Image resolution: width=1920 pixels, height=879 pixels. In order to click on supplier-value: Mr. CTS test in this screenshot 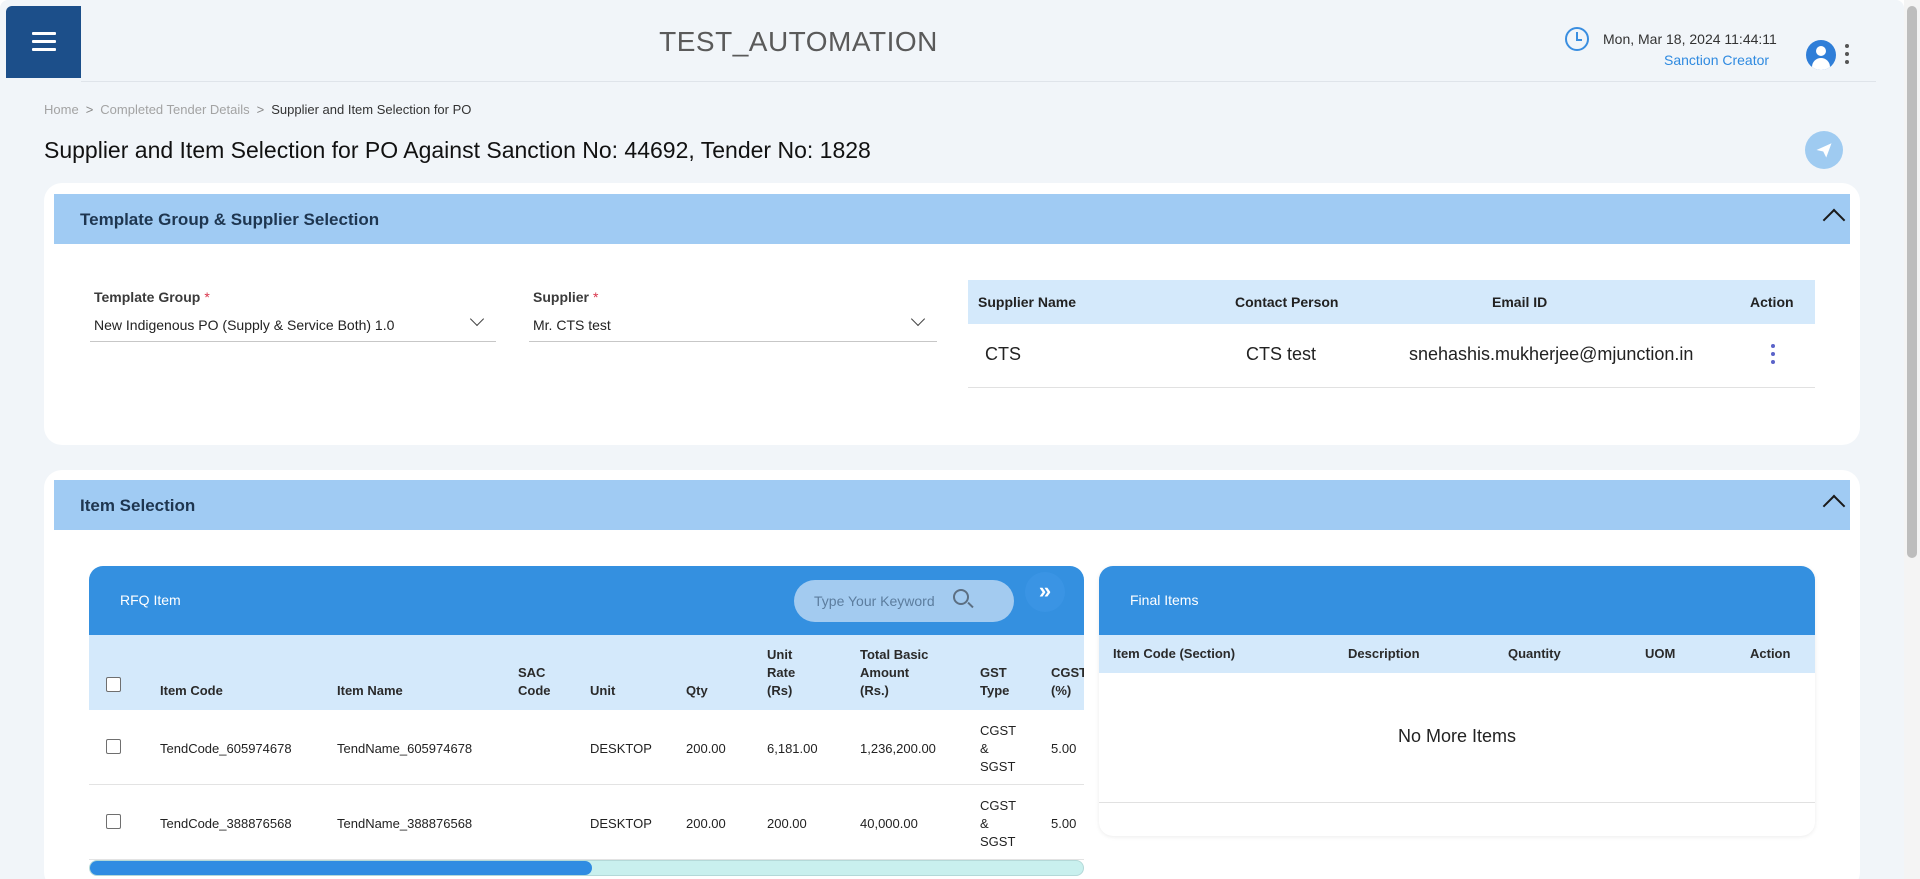, I will do `click(572, 325)`.